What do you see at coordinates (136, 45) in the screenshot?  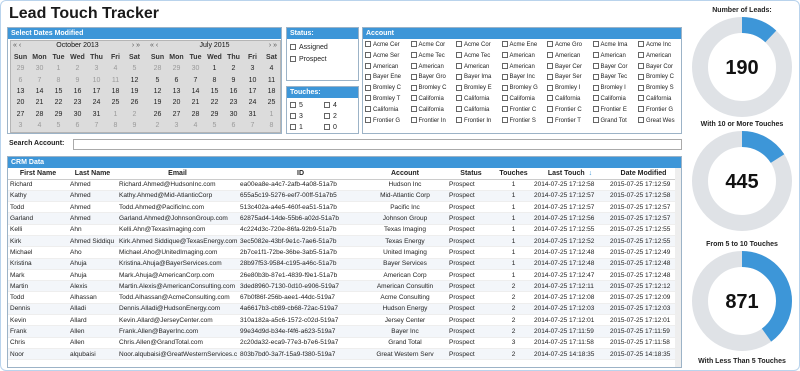 I see `chevron-right-icon: › »` at bounding box center [136, 45].